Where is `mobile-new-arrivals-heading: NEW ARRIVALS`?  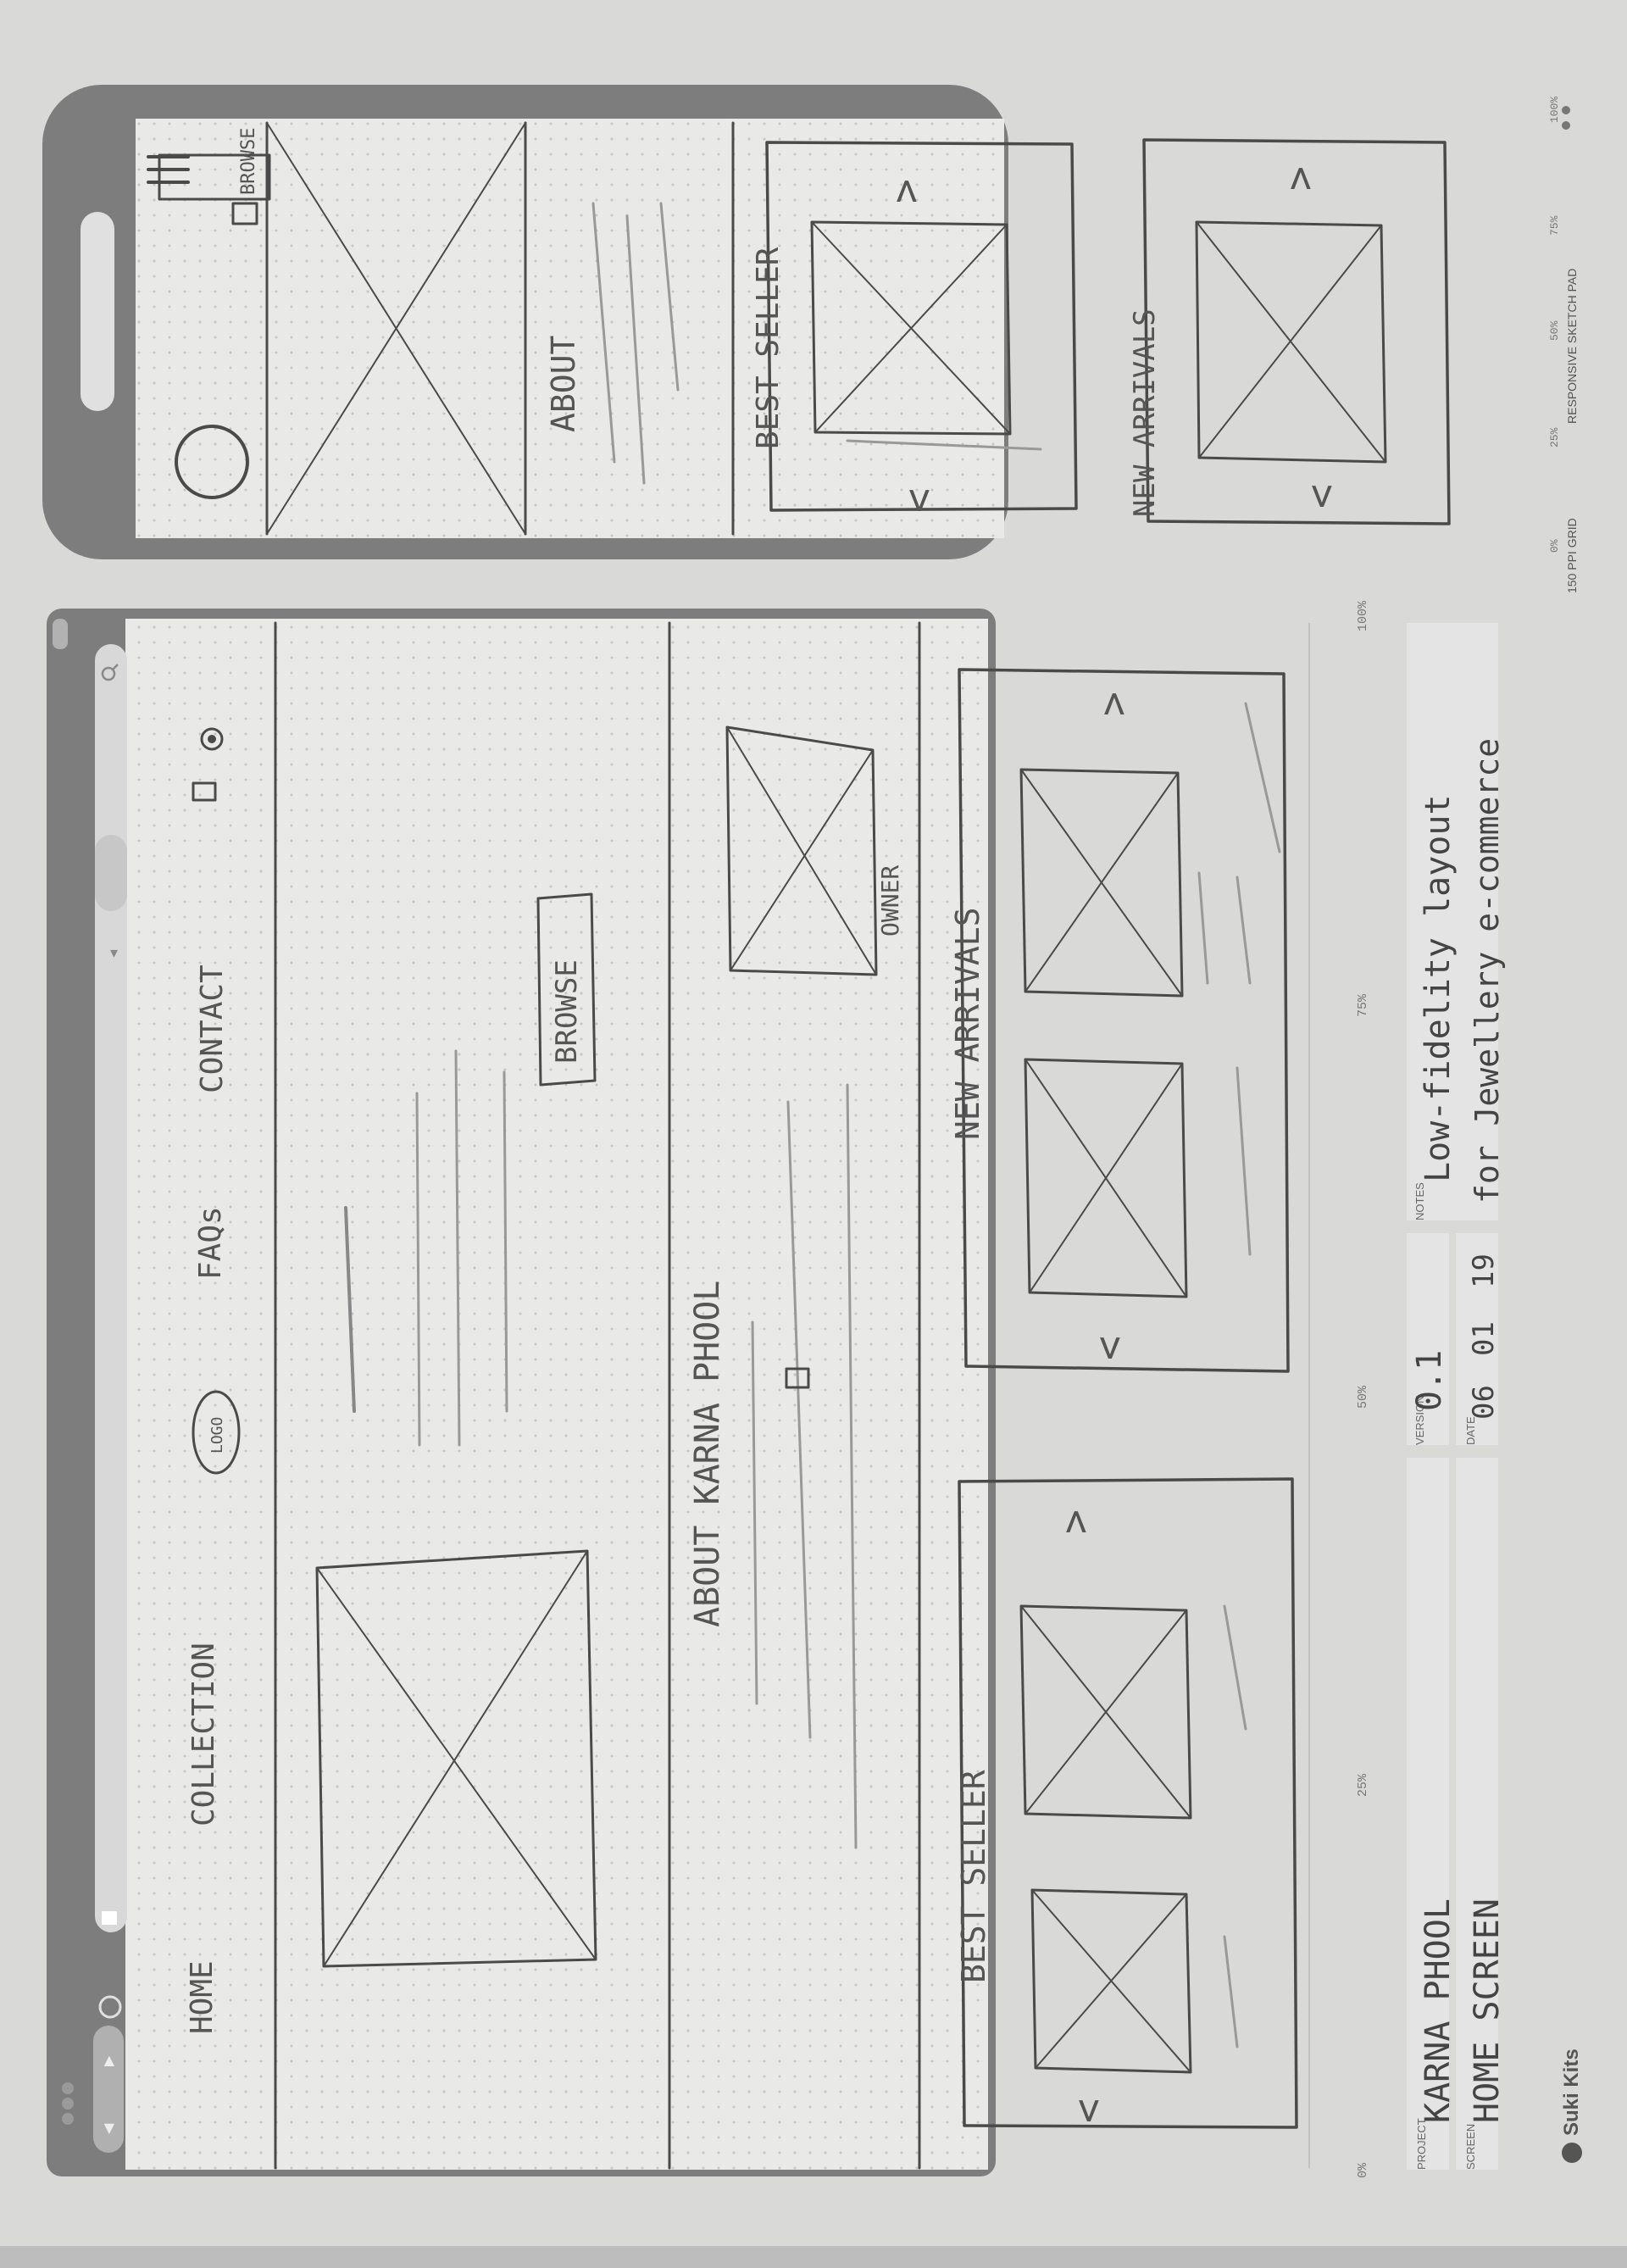
mobile-new-arrivals-heading: NEW ARRIVALS is located at coordinates (1145, 413).